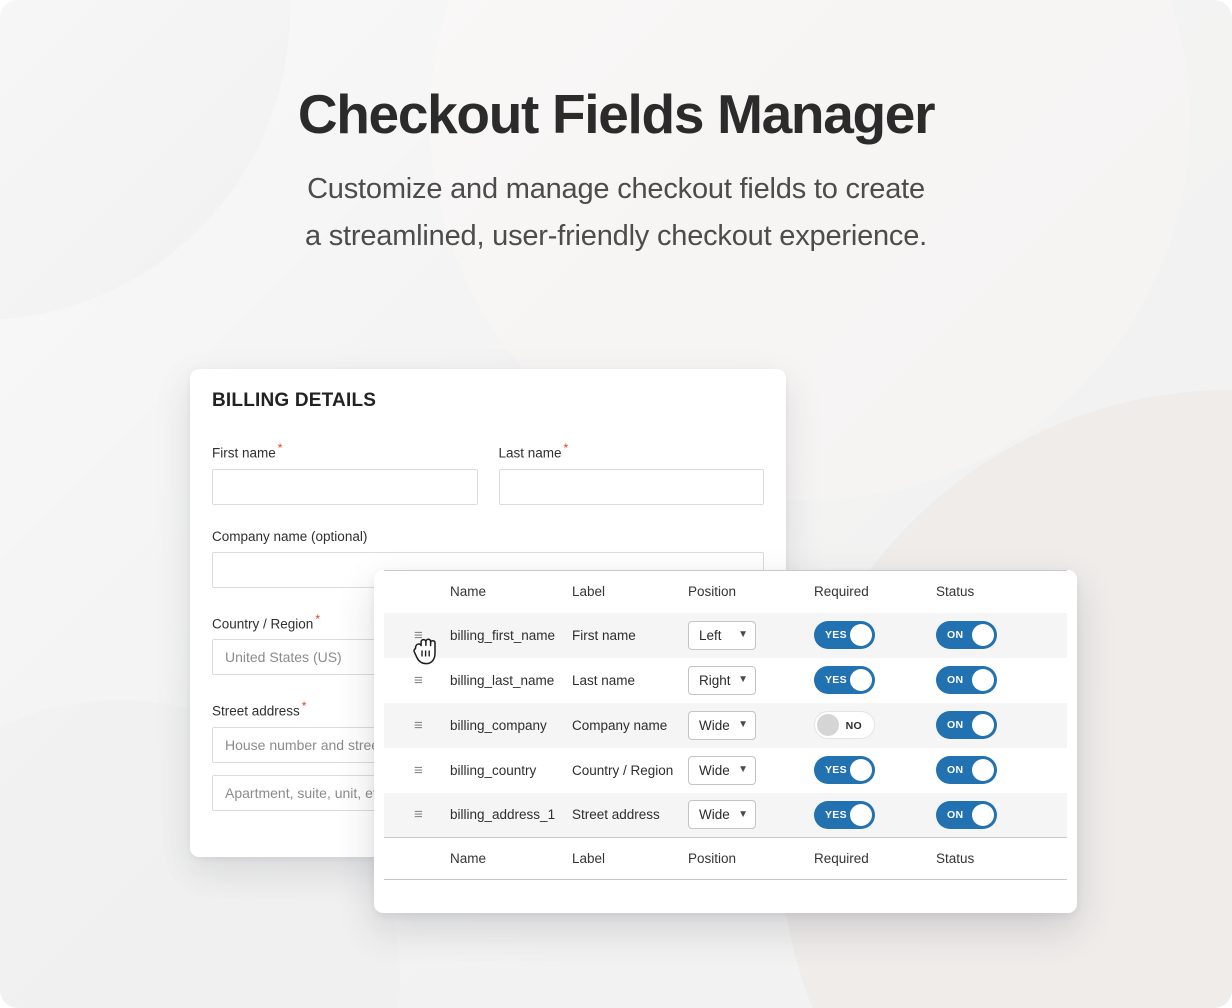 This screenshot has width=1232, height=1008. I want to click on billing-first-name-label-text: First name, so click(244, 453).